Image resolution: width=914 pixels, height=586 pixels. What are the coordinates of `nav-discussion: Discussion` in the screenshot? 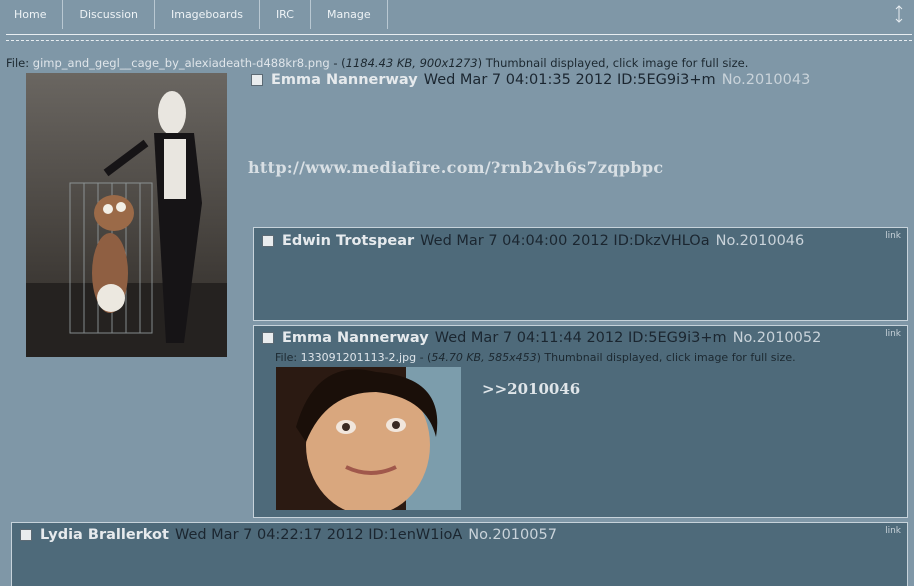 It's located at (109, 14).